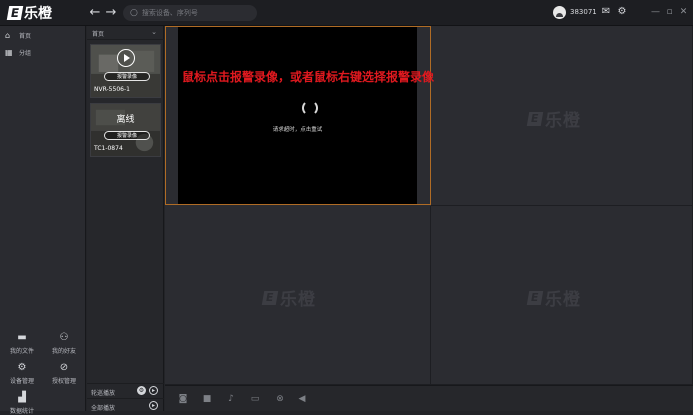 This screenshot has height=415, width=693. Describe the element at coordinates (8, 35) in the screenshot. I see `home-icon: ⌂` at that location.